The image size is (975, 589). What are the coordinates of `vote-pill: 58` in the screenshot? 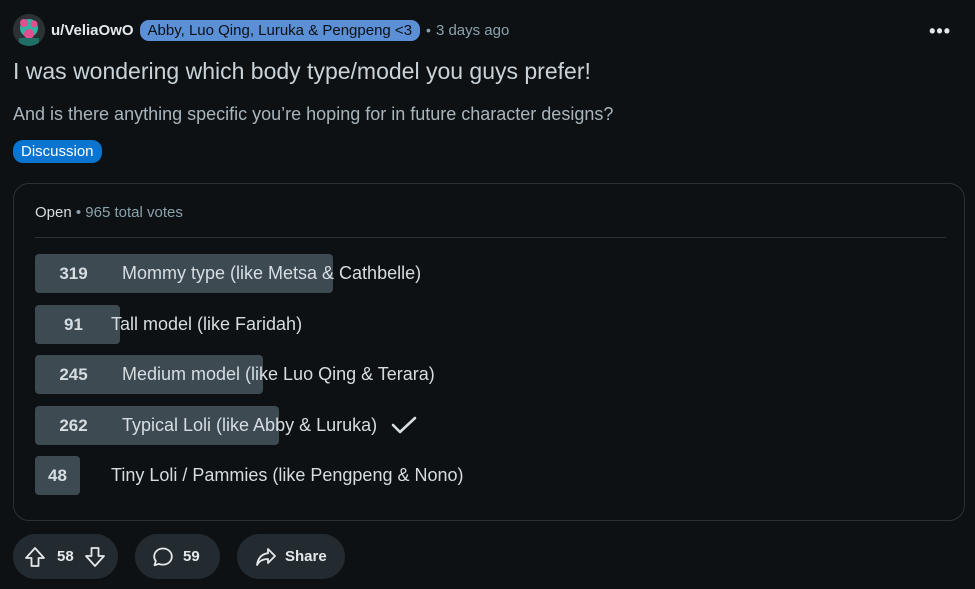 It's located at (65, 556).